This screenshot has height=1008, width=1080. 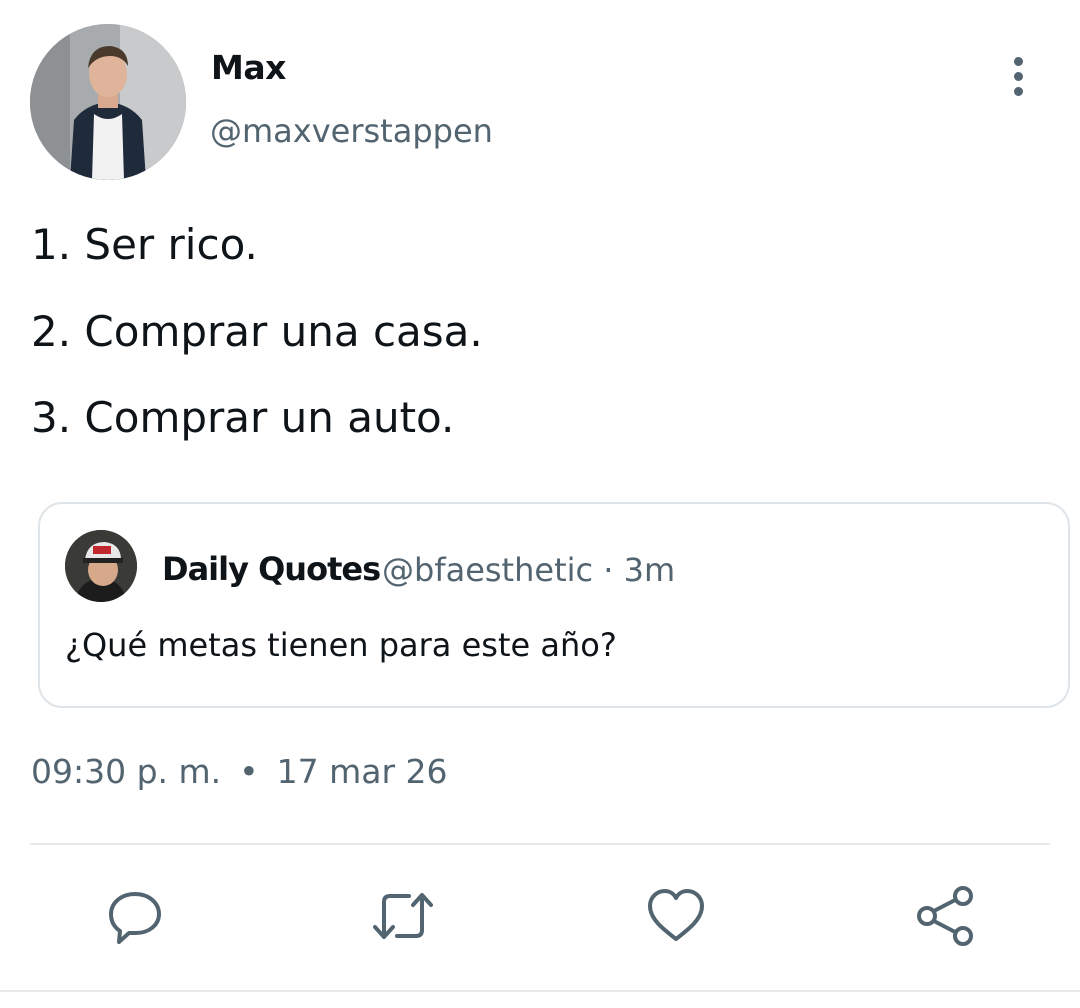 I want to click on actions-divider, so click(x=540, y=844).